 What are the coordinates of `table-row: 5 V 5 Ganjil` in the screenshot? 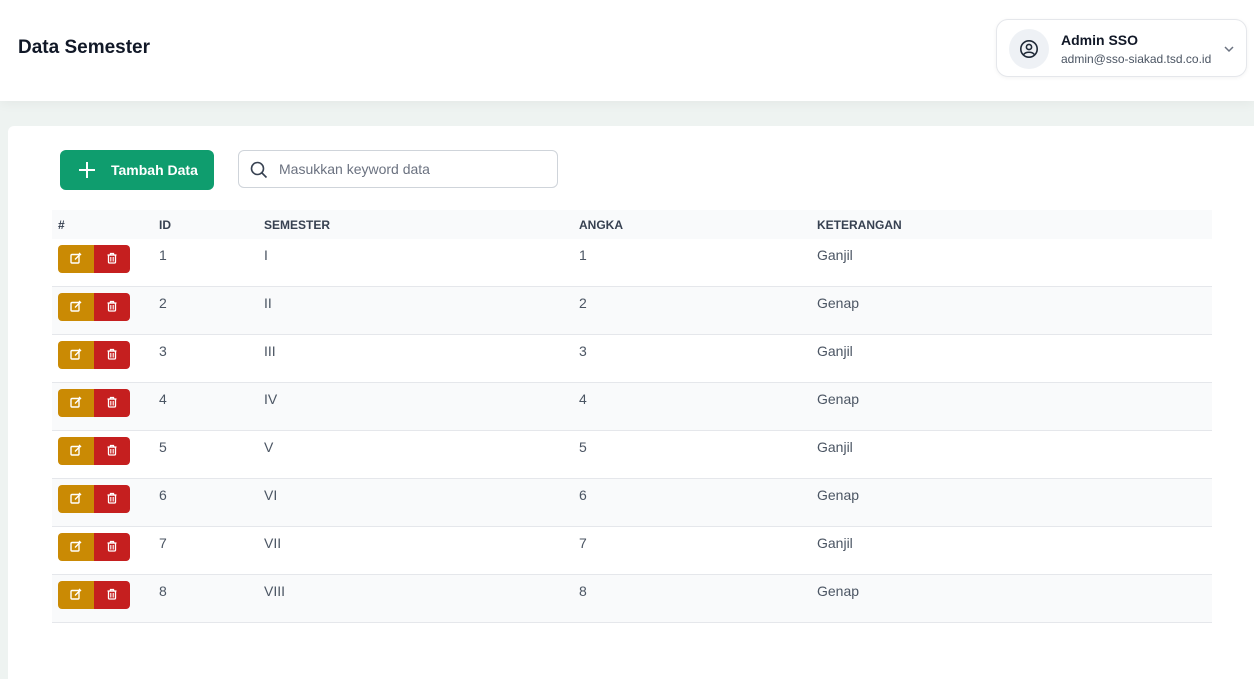 It's located at (632, 455).